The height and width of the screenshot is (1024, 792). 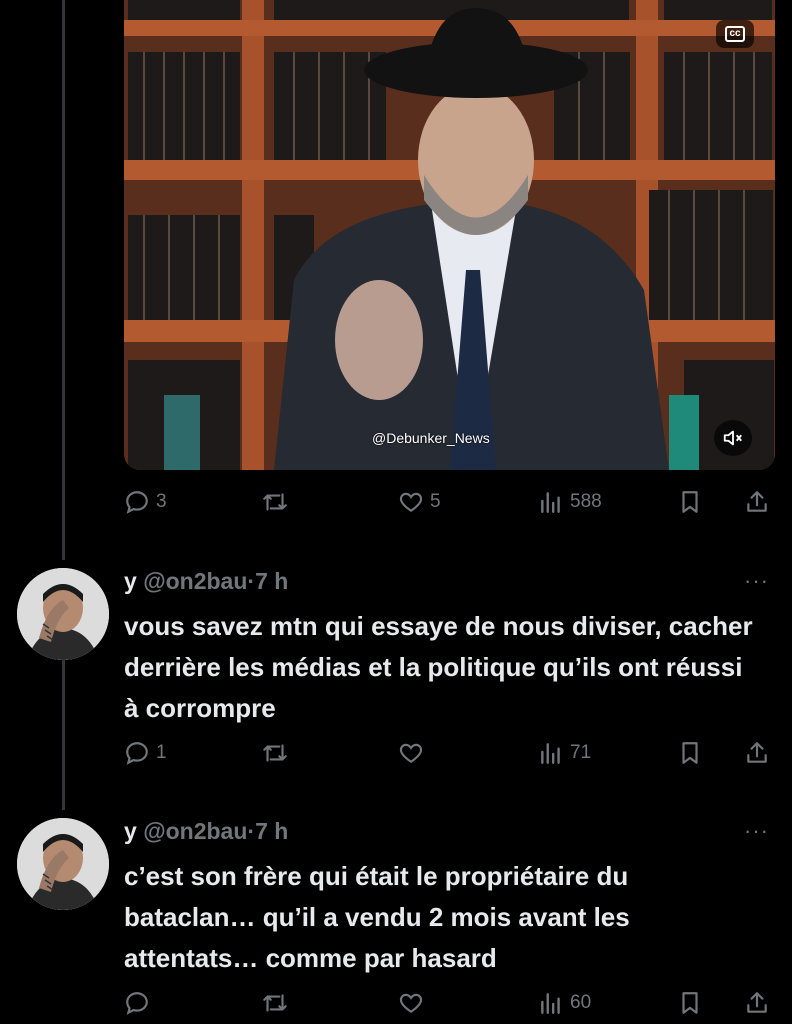 I want to click on like-count: 5, so click(x=435, y=501).